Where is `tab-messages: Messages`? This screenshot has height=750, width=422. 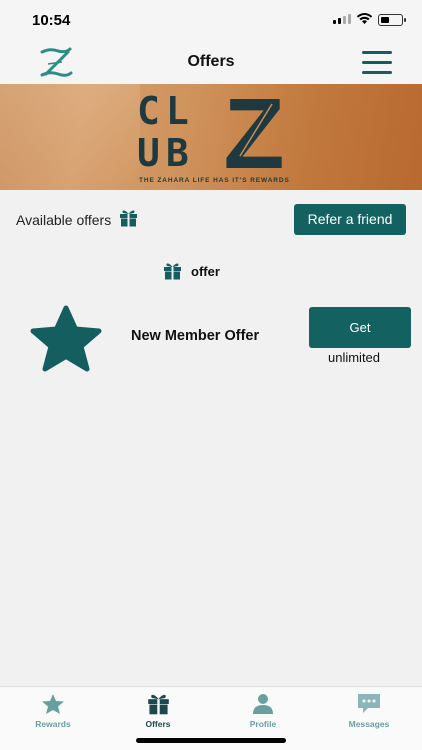
tab-messages: Messages is located at coordinates (369, 711).